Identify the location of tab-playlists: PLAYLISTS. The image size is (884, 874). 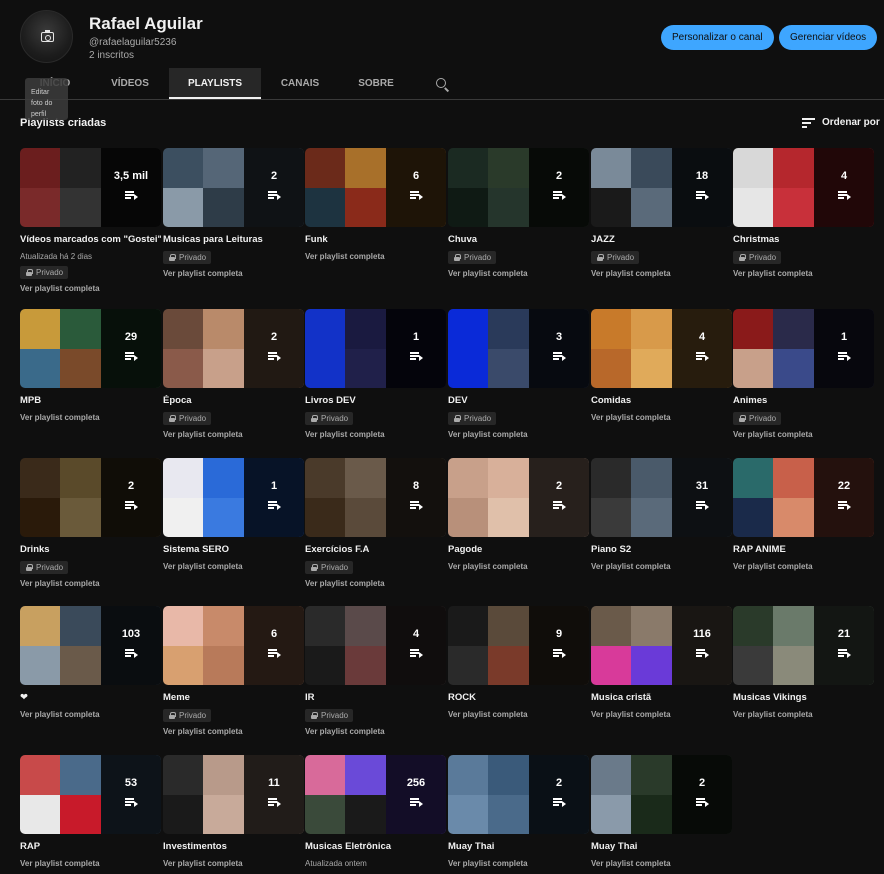
(215, 83).